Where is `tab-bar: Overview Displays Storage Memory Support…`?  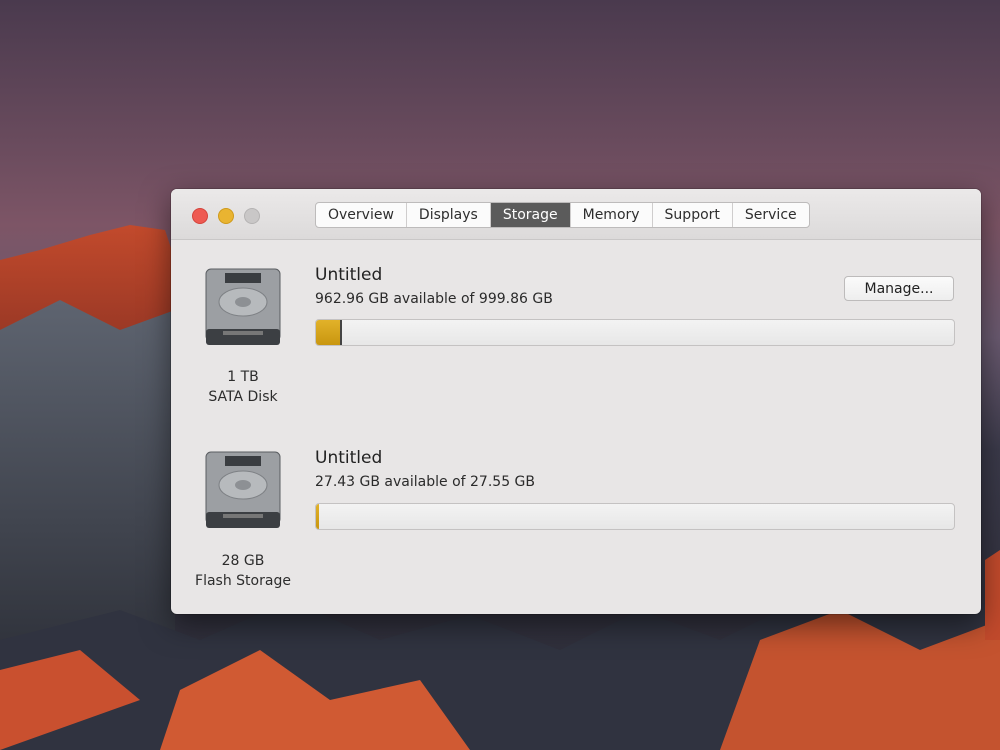 tab-bar: Overview Displays Storage Memory Support… is located at coordinates (562, 215).